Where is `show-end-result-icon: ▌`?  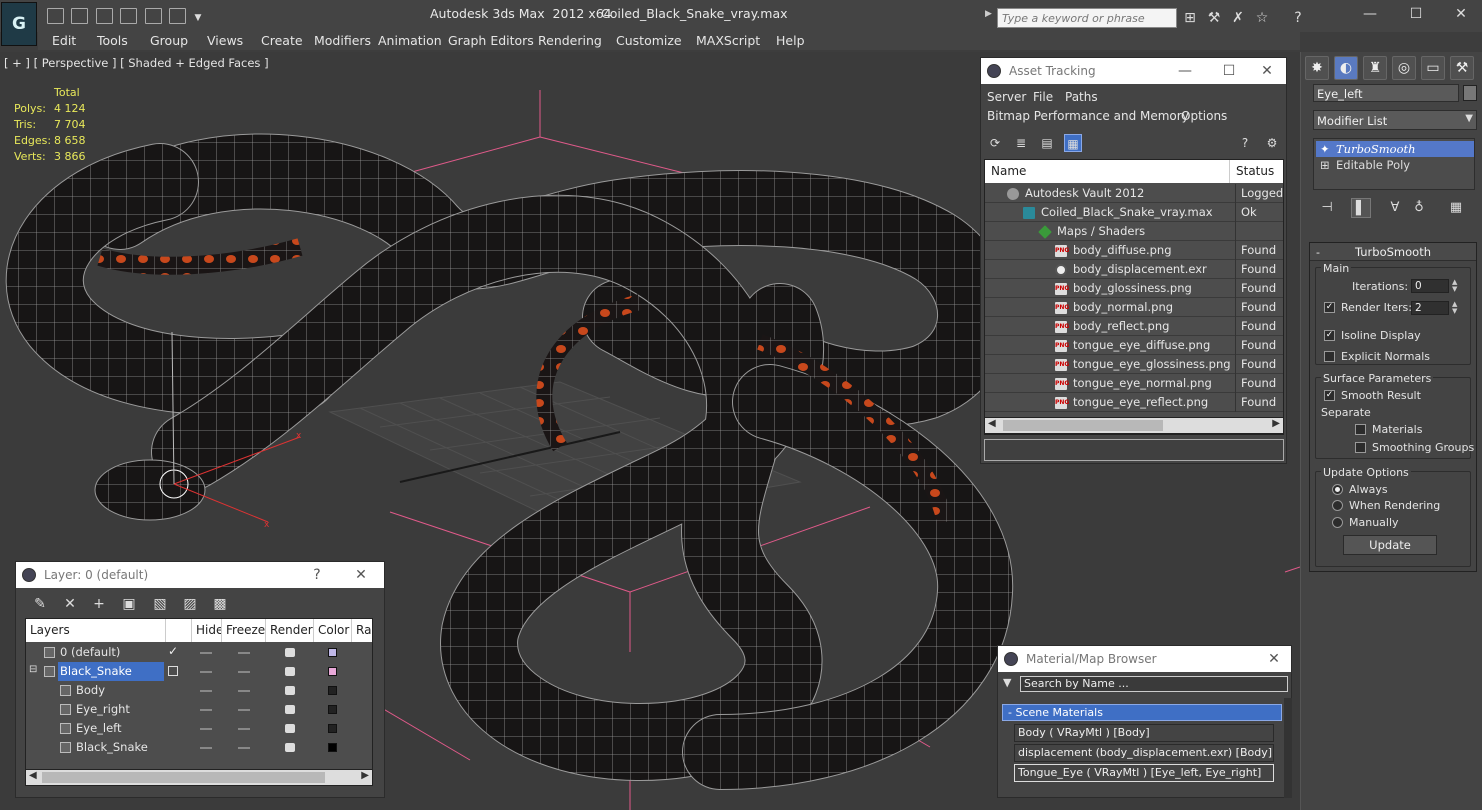 show-end-result-icon: ▌ is located at coordinates (1361, 208).